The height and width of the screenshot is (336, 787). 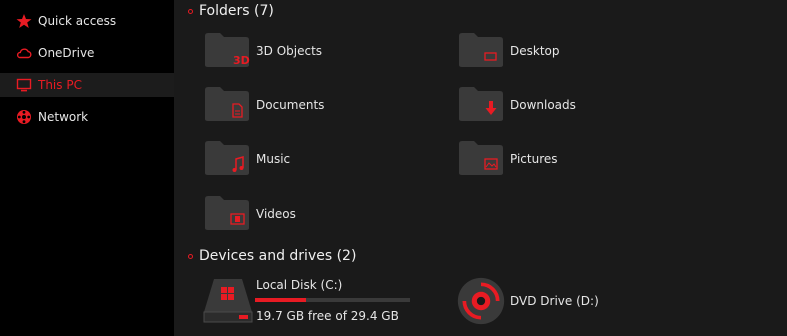 I want to click on nav-item-label: OneDrive, so click(x=66, y=53).